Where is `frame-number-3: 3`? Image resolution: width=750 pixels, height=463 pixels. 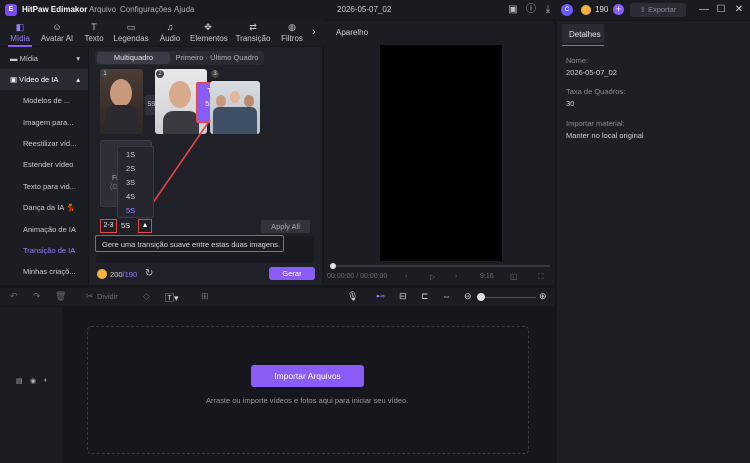 frame-number-3: 3 is located at coordinates (215, 74).